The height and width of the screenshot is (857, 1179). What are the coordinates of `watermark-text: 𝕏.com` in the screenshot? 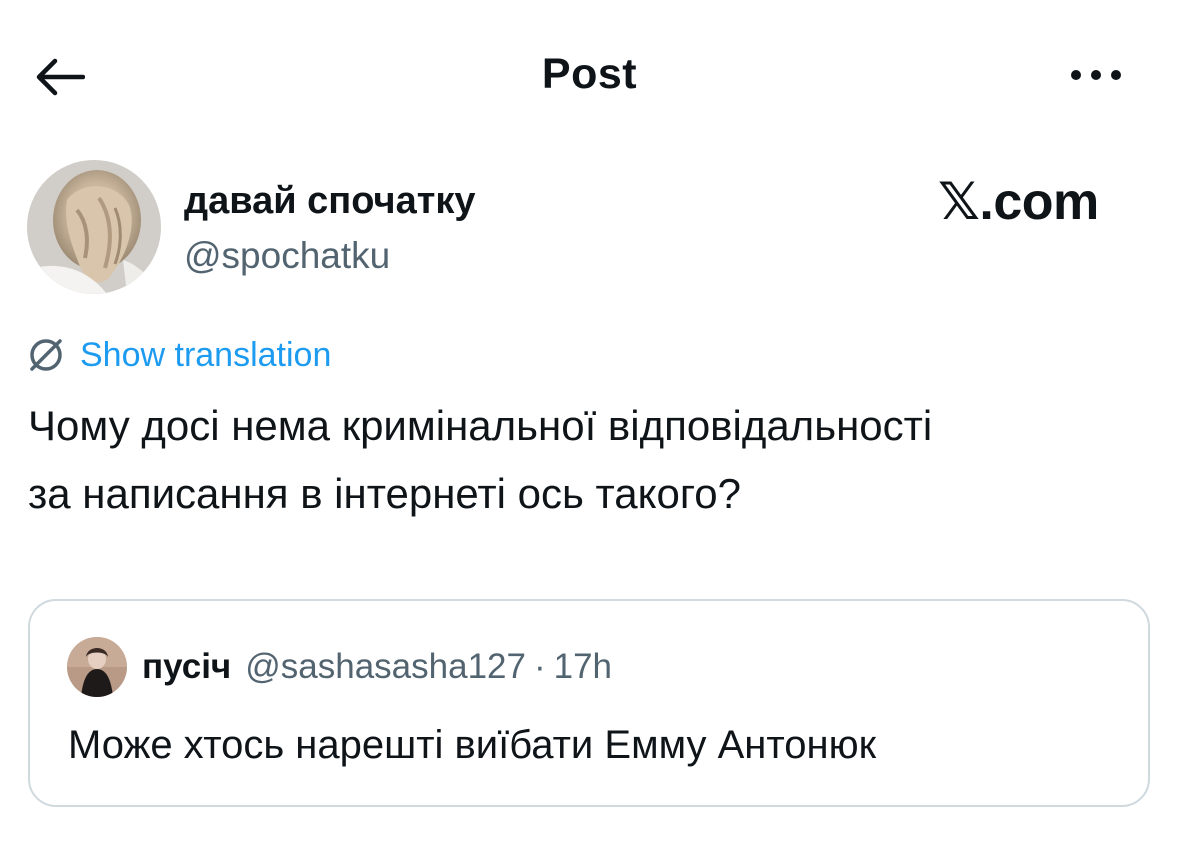 It's located at (1018, 202).